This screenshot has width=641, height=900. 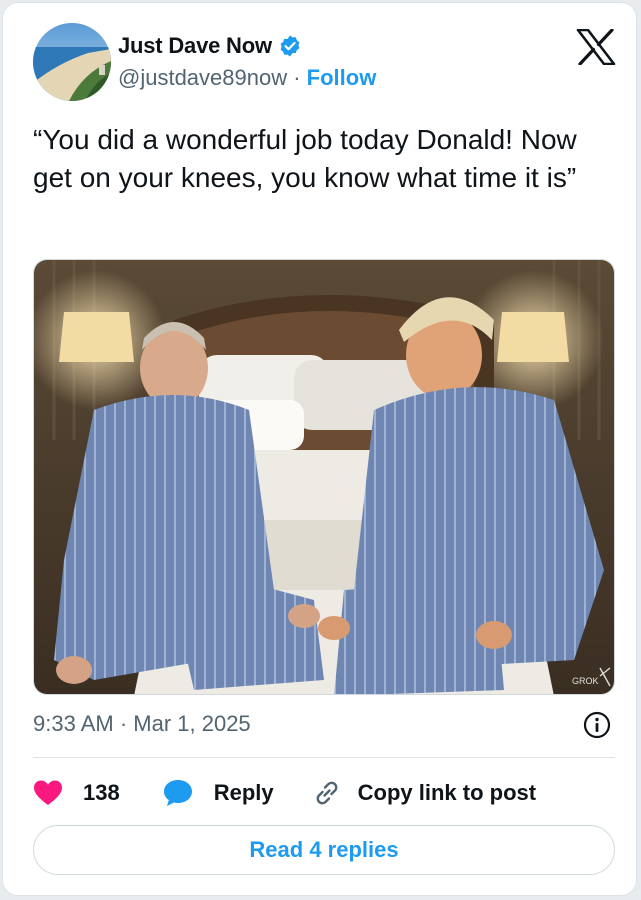 What do you see at coordinates (202, 77) in the screenshot?
I see `author-handle: @justdave89now` at bounding box center [202, 77].